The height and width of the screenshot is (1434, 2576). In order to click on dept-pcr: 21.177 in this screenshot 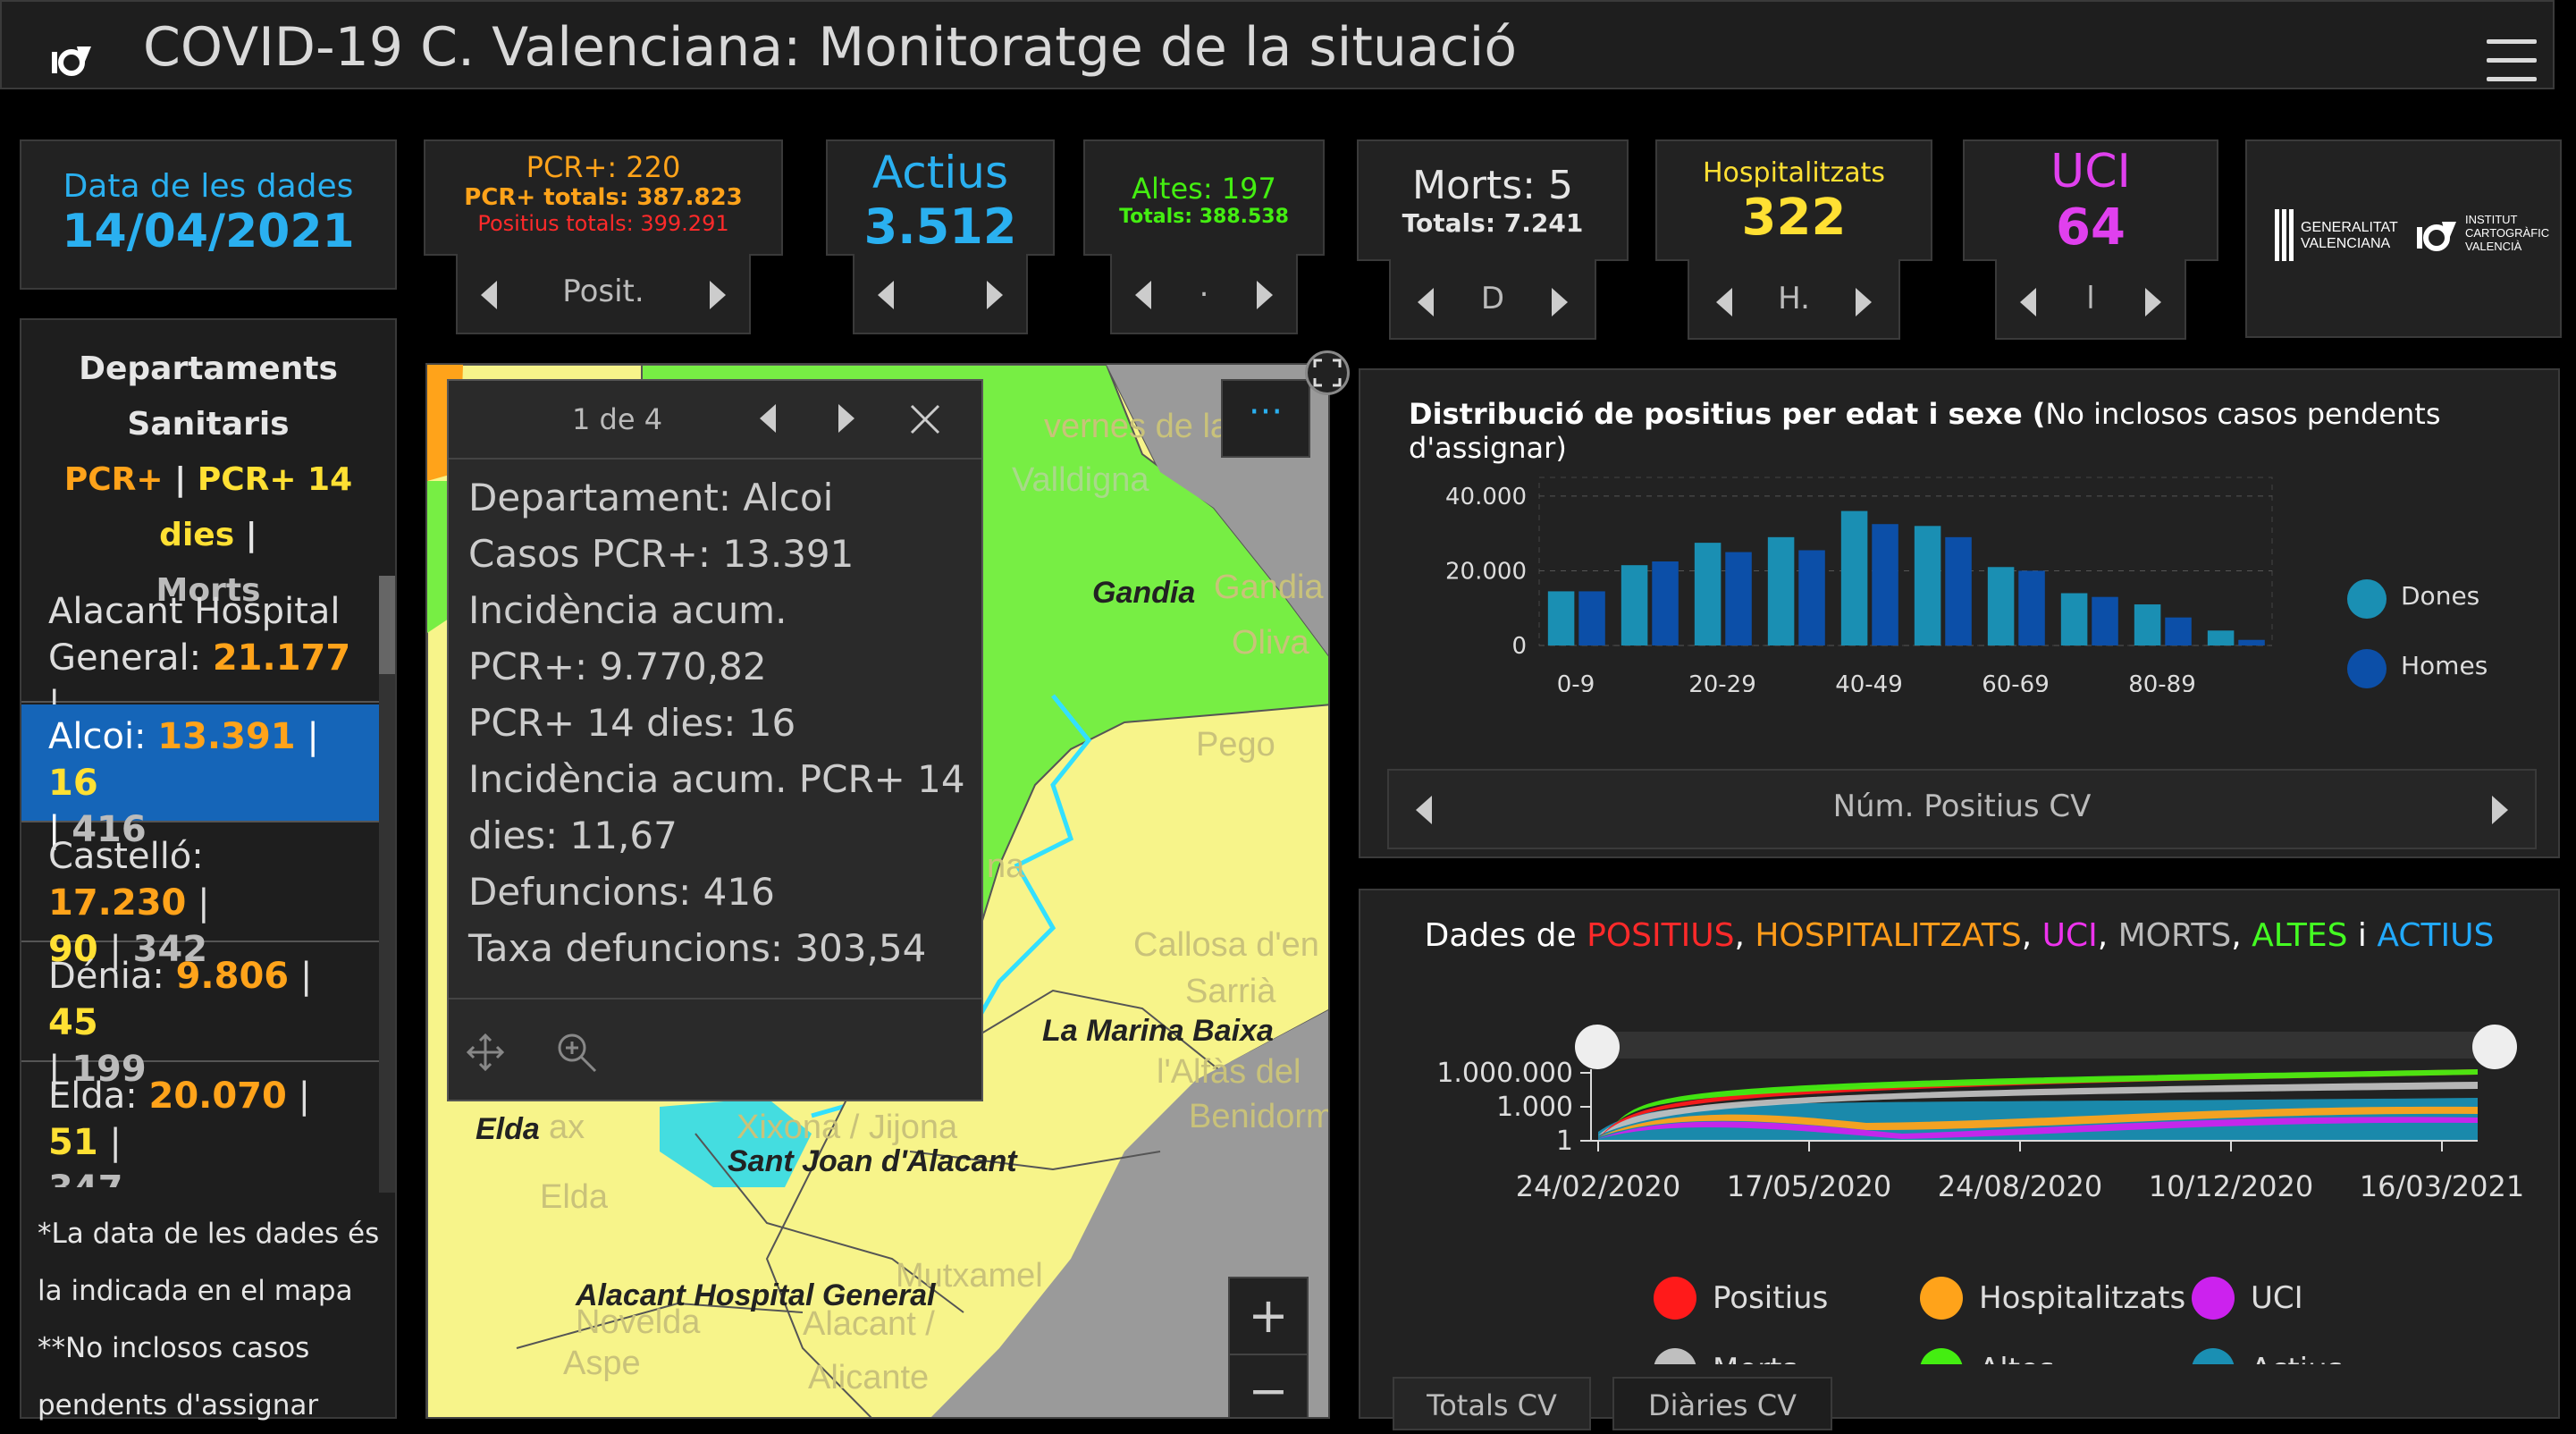, I will do `click(282, 658)`.